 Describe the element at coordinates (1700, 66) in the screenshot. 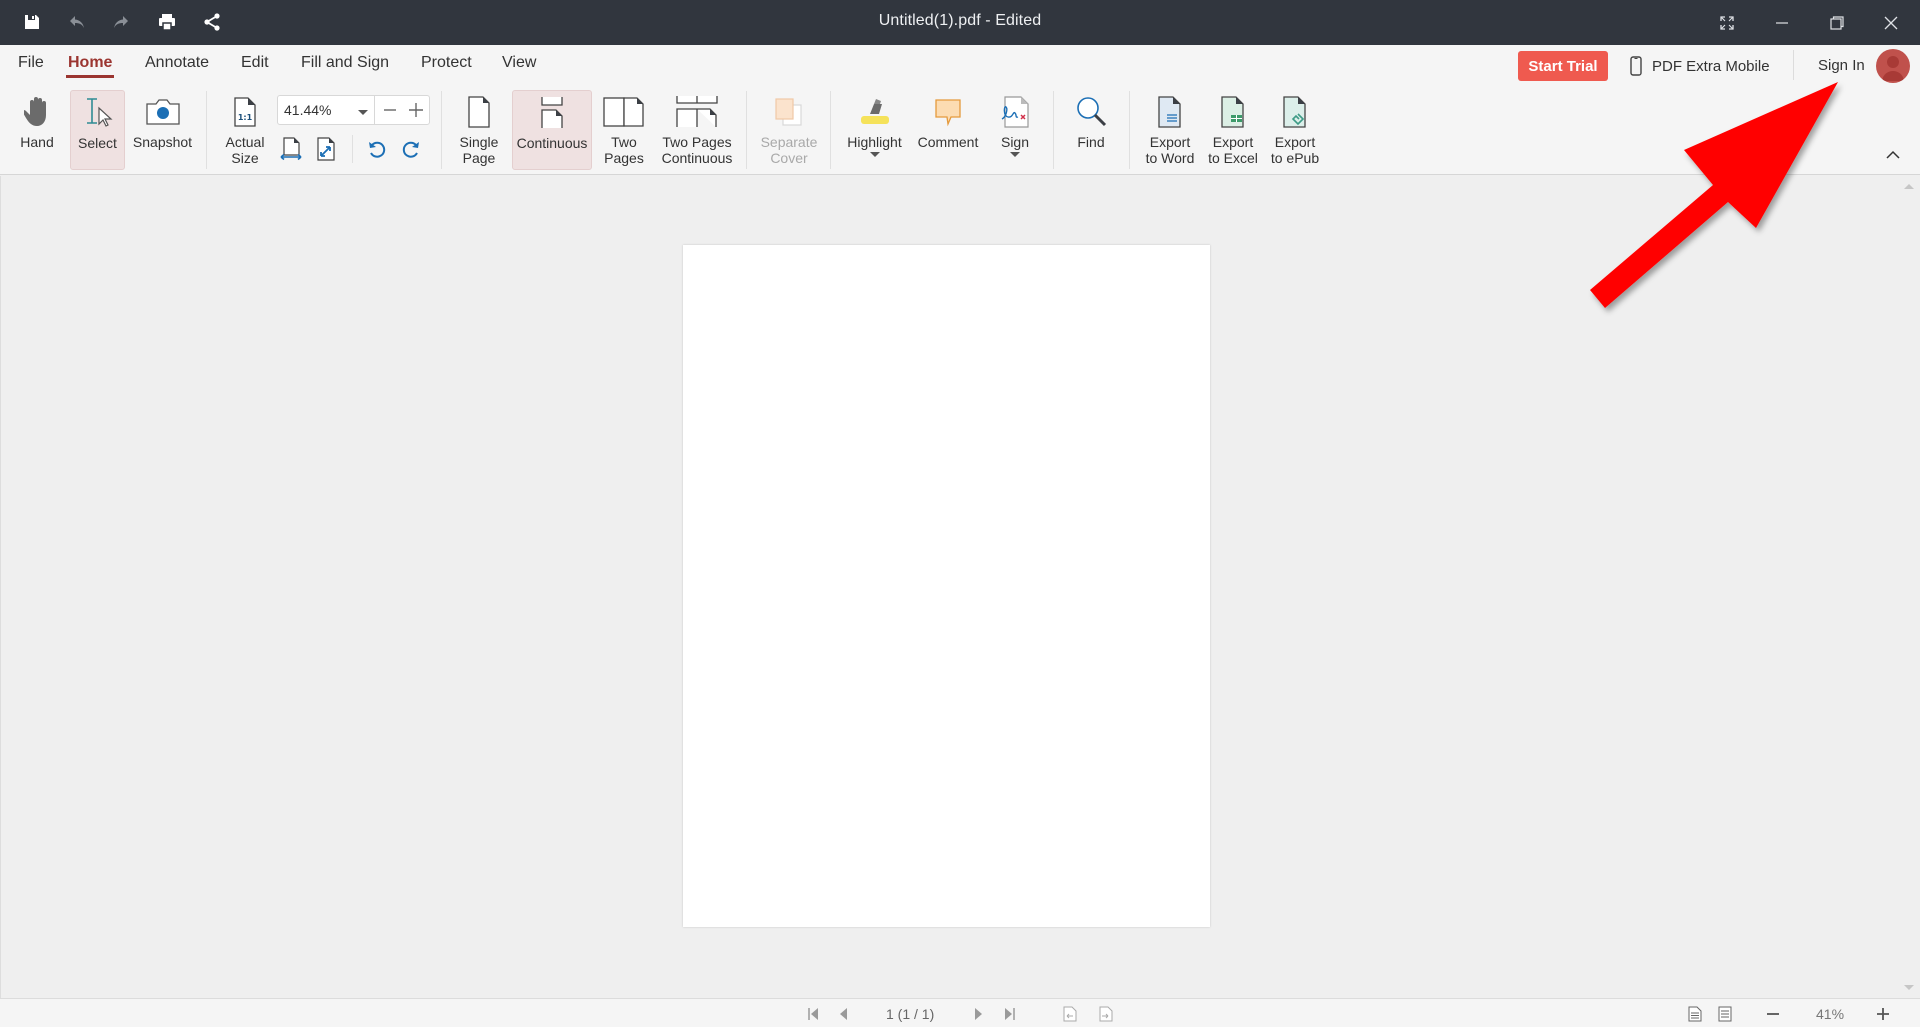

I see `pdf-extra-mobile-link: PDF Extra Mobile` at that location.